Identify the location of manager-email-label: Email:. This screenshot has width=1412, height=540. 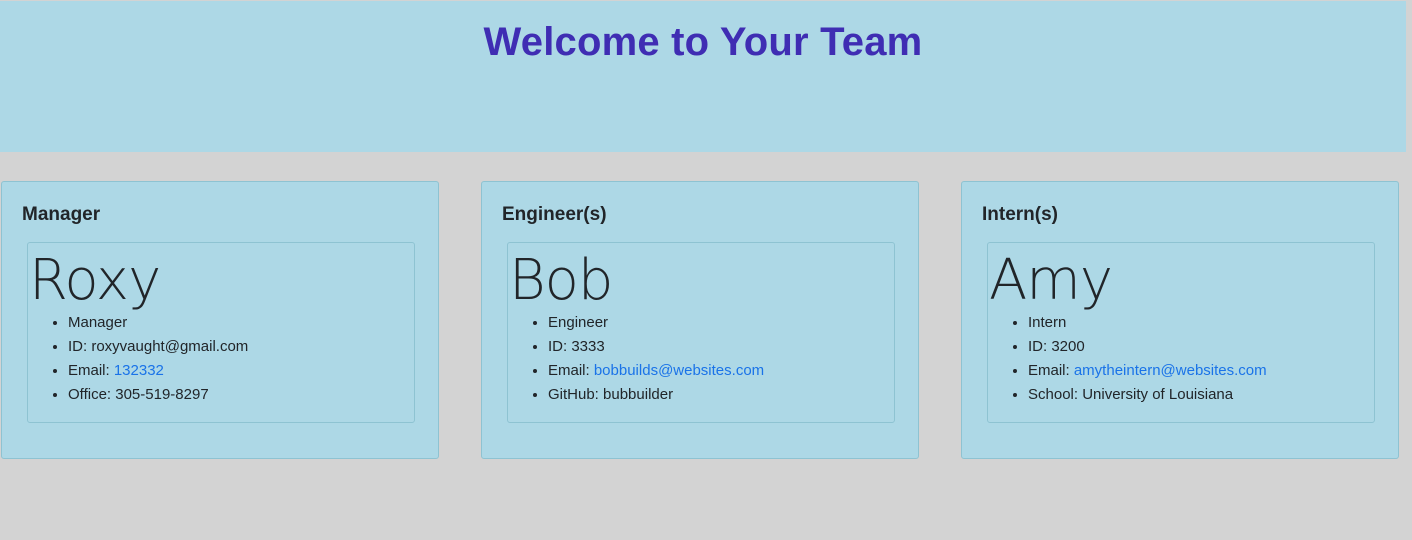
(91, 370).